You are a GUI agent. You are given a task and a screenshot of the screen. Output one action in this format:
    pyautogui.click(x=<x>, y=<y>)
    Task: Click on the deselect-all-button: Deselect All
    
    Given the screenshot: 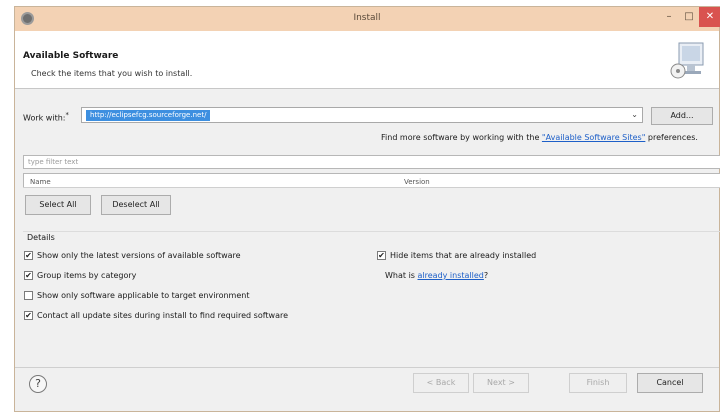 What is the action you would take?
    pyautogui.click(x=136, y=205)
    